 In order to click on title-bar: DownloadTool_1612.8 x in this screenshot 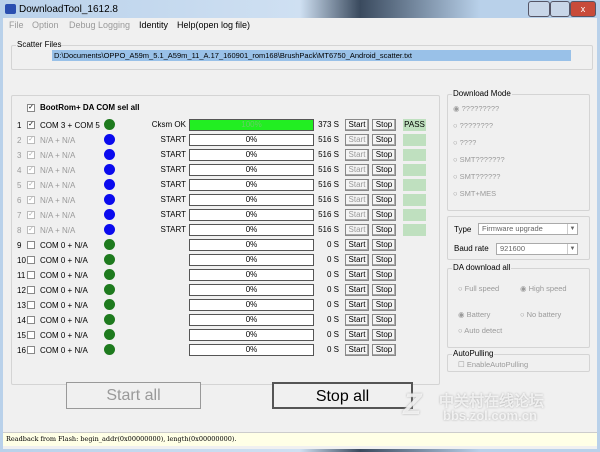, I will do `click(300, 9)`.